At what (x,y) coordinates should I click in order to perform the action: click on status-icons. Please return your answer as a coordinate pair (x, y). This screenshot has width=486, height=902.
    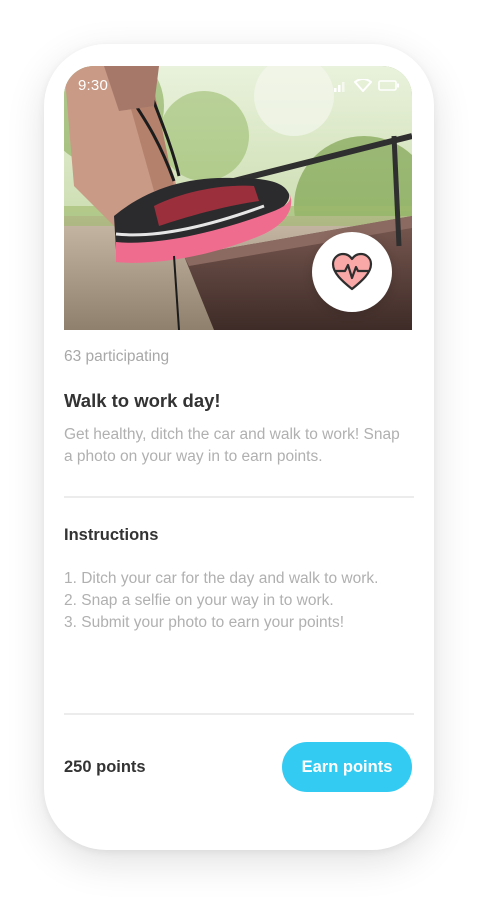
    Looking at the image, I should click on (367, 85).